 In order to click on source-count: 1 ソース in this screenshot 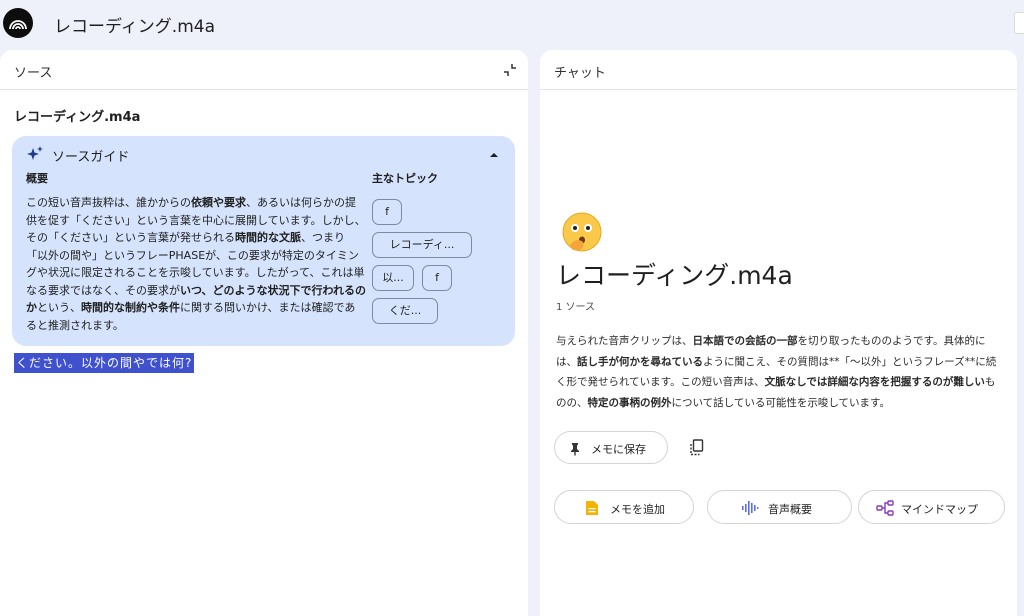, I will do `click(576, 307)`.